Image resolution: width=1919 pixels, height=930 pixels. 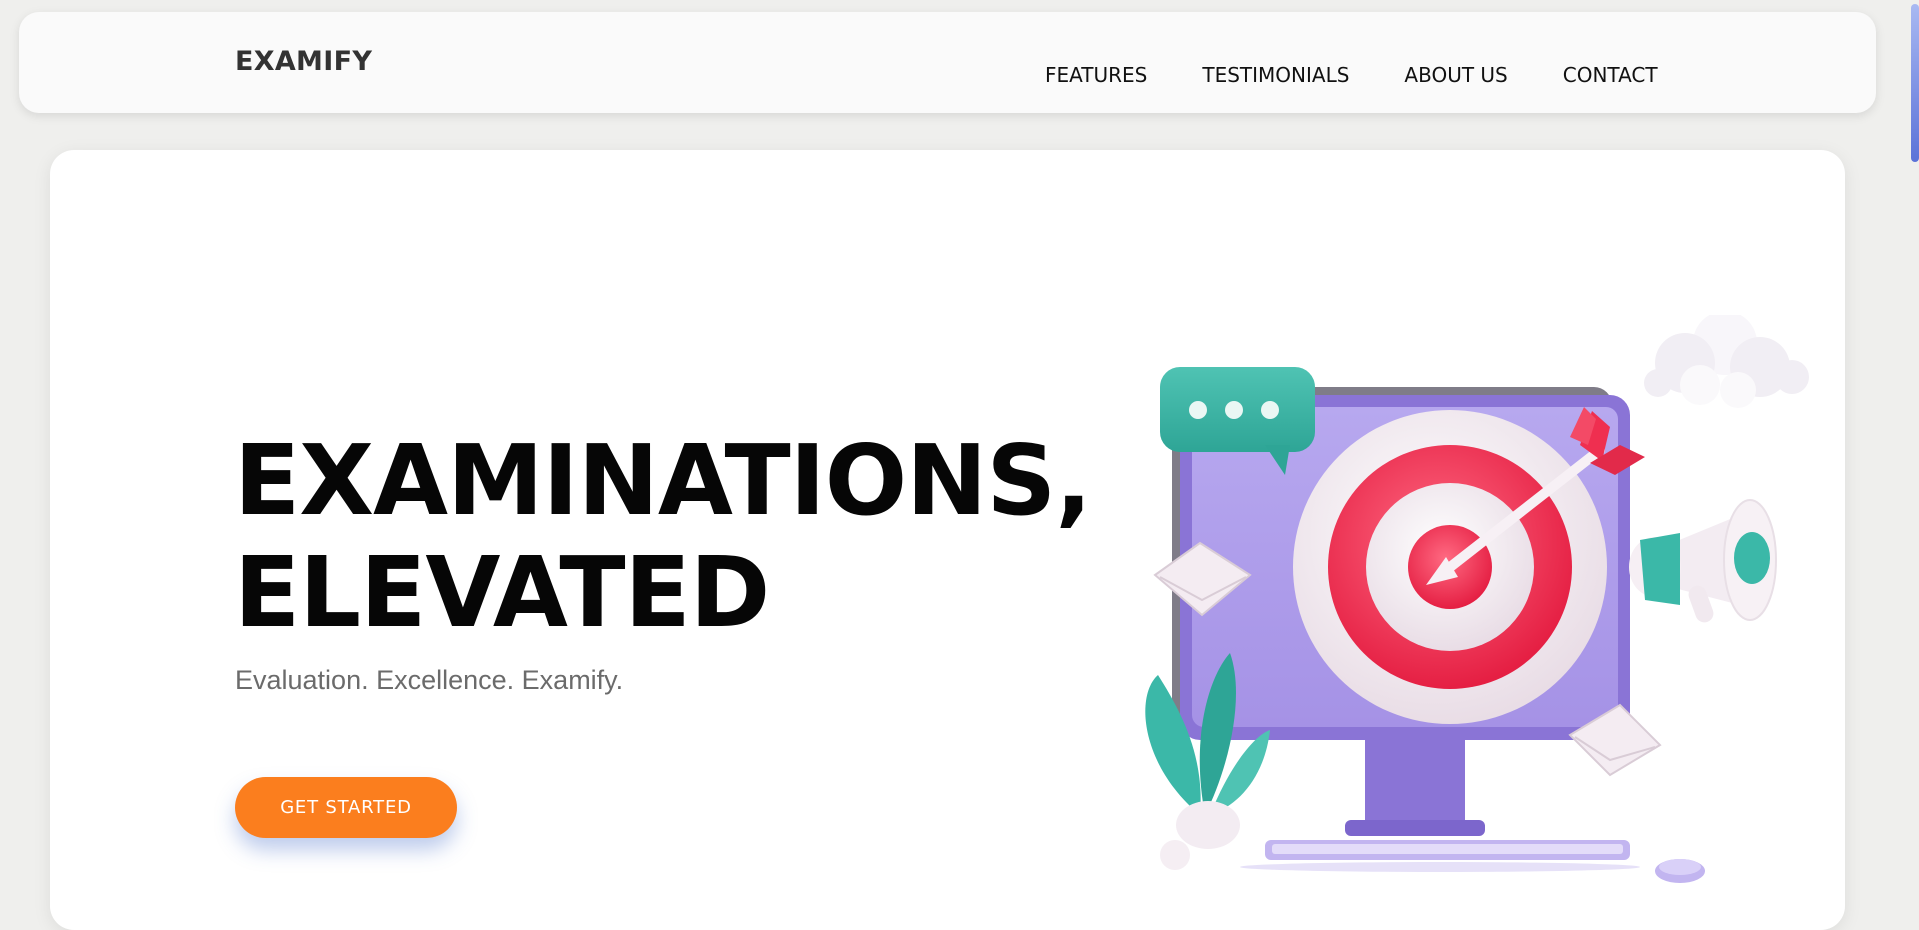 I want to click on hero-headline-line-2: ELEVATED, so click(x=502, y=592).